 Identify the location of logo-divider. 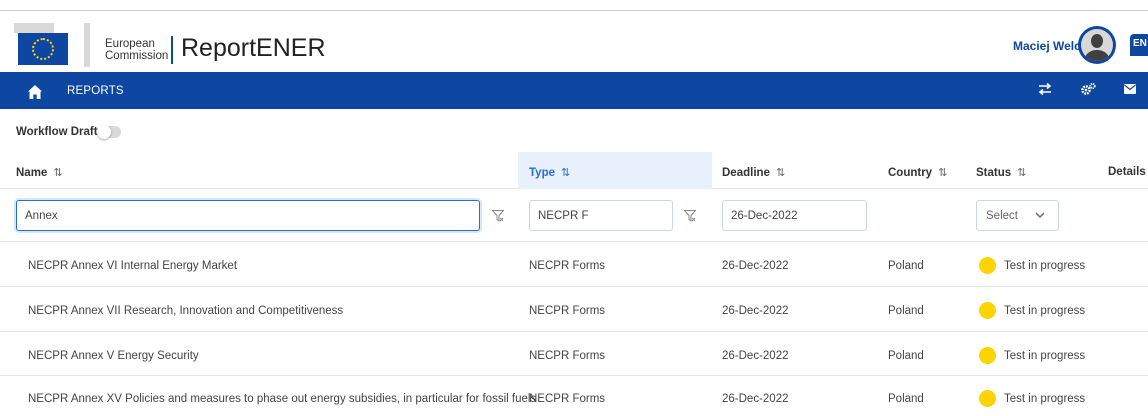
(172, 50).